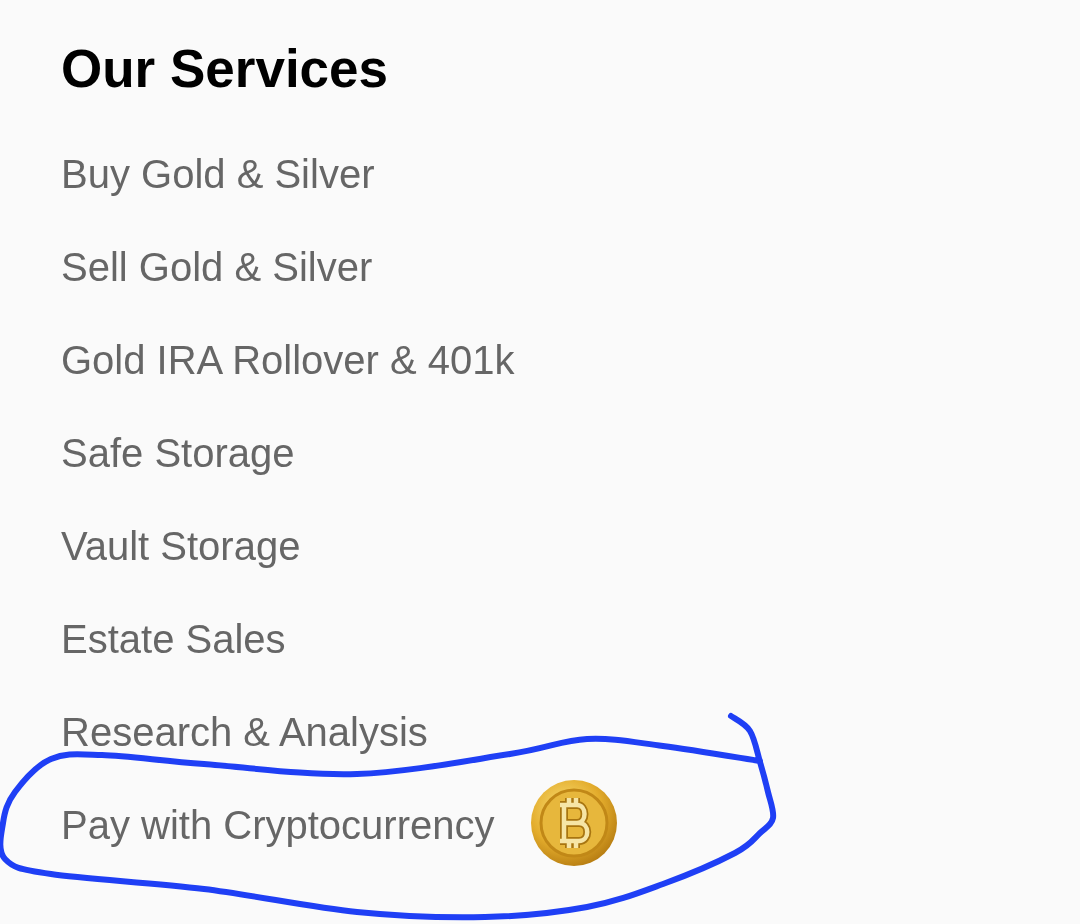  I want to click on service-link: Research & Analysis, so click(244, 732).